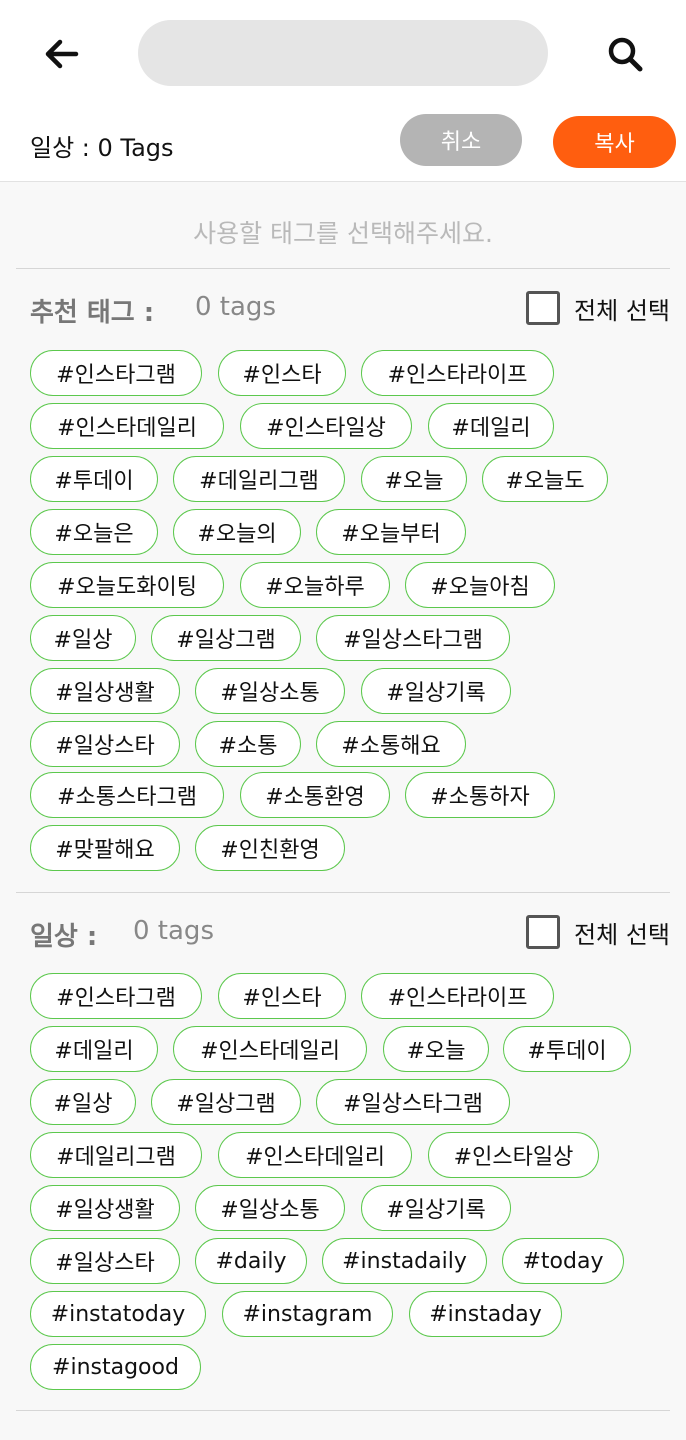 This screenshot has width=686, height=1440. Describe the element at coordinates (350, 934) in the screenshot. I see `category-tags-header: 일상 : 0 tags 전체 선택` at that location.